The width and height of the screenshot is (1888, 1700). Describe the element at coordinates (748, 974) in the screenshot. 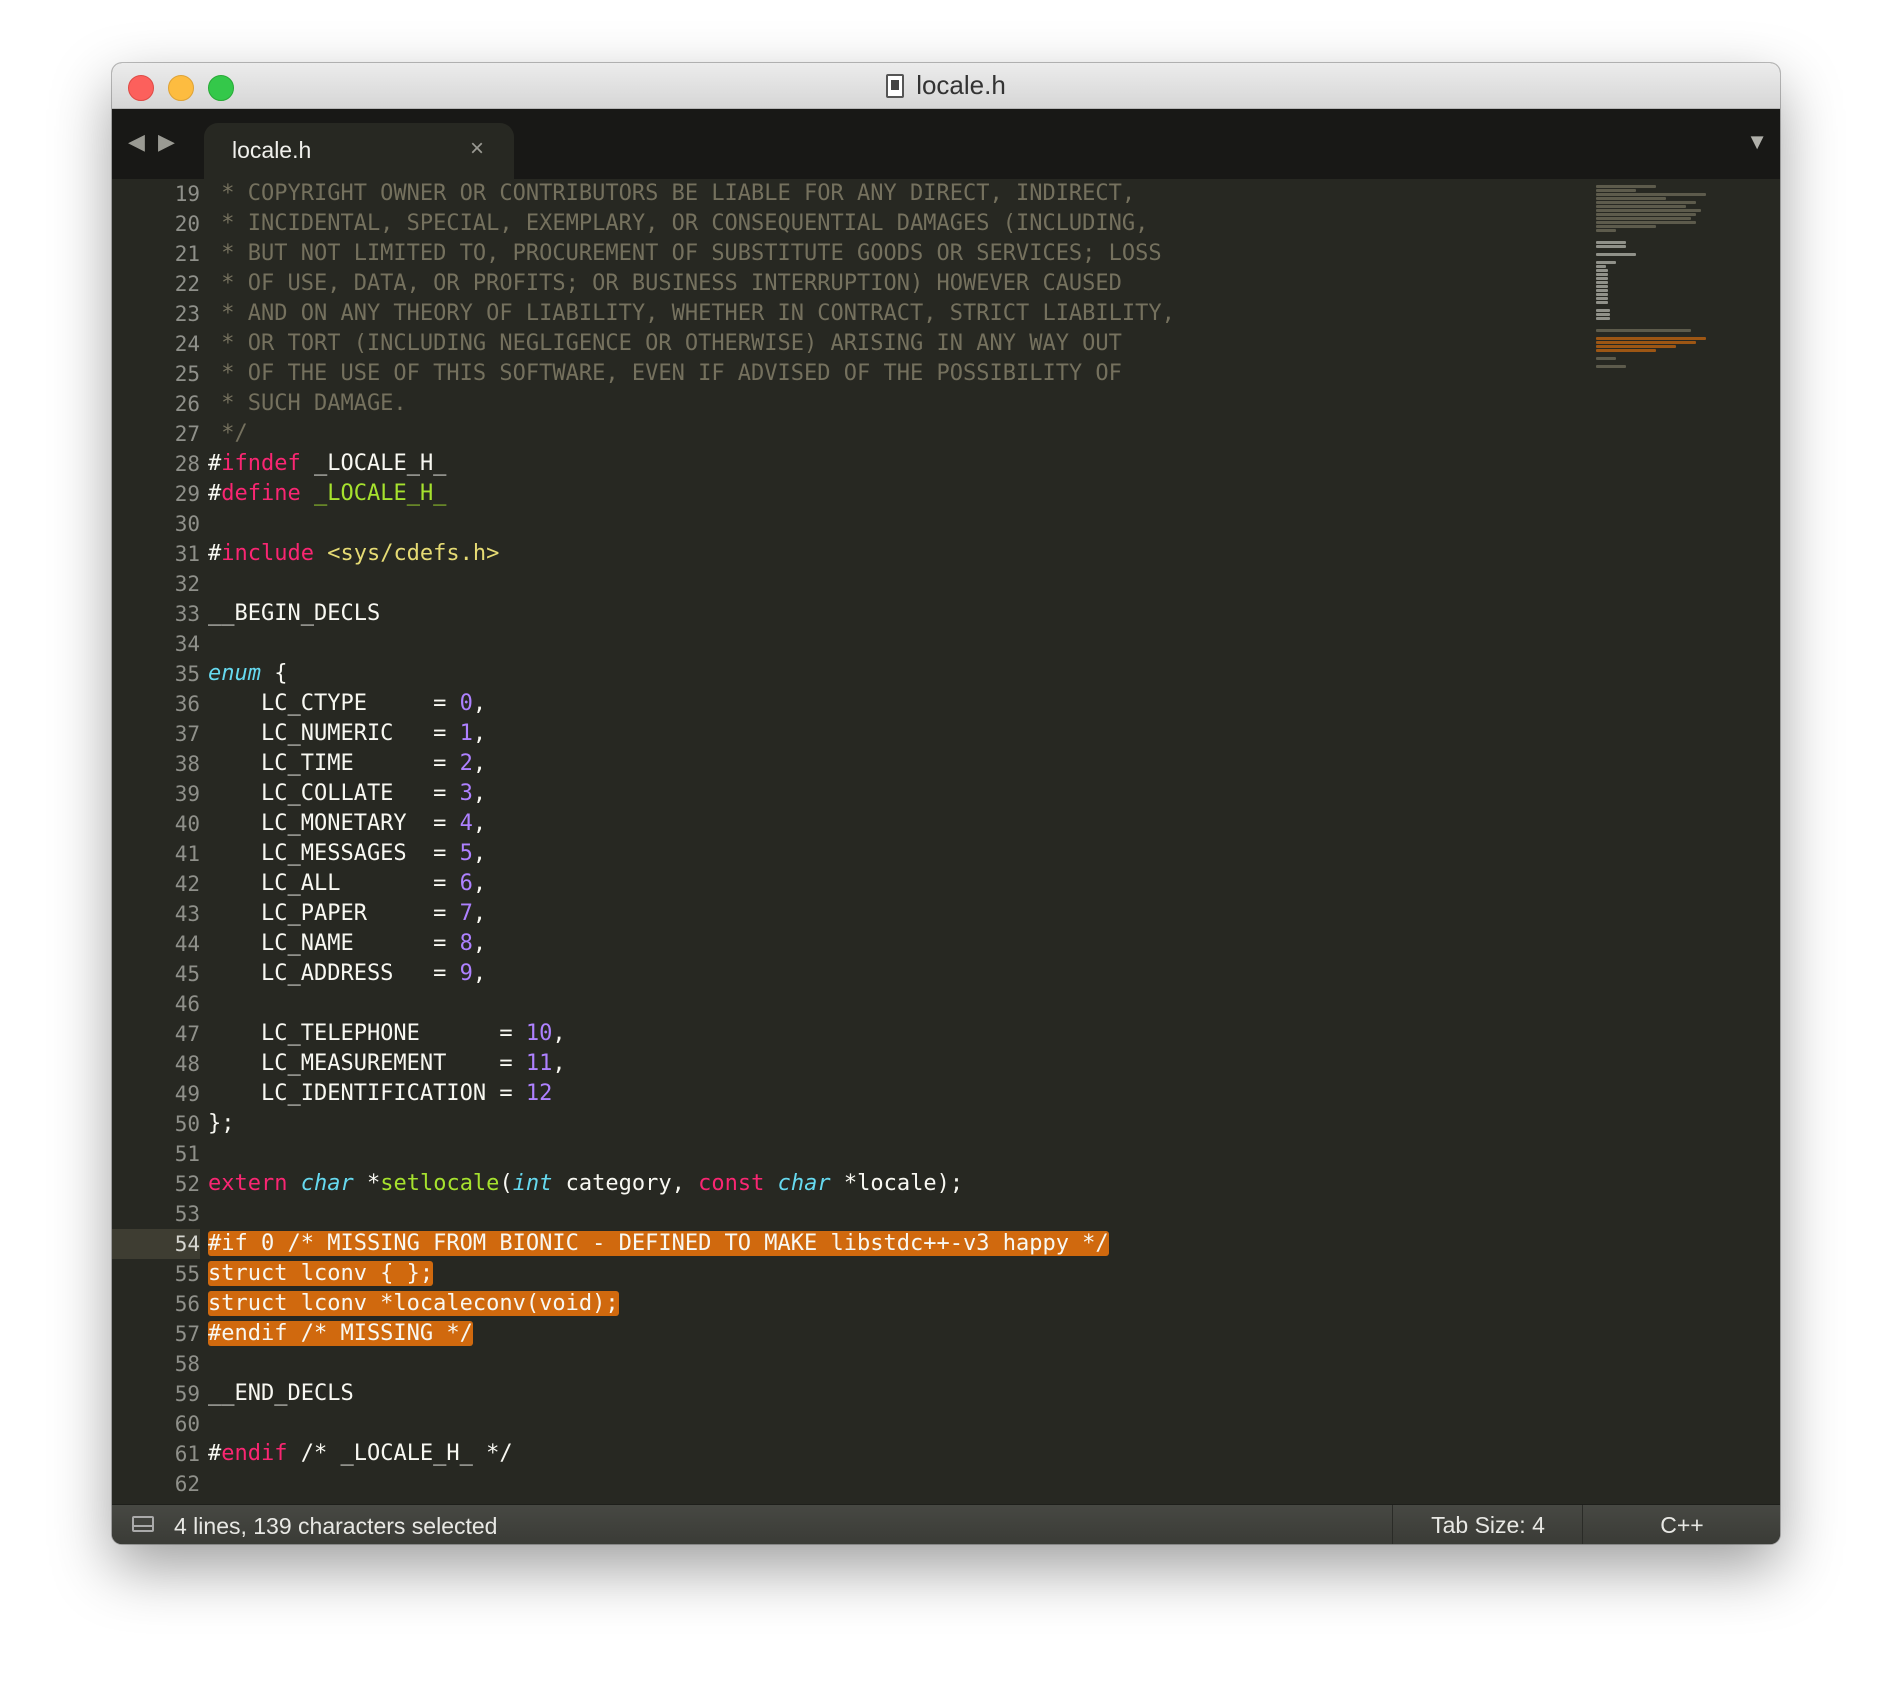

I see `enum-item-line: LC_ADDRESS = 9,` at that location.